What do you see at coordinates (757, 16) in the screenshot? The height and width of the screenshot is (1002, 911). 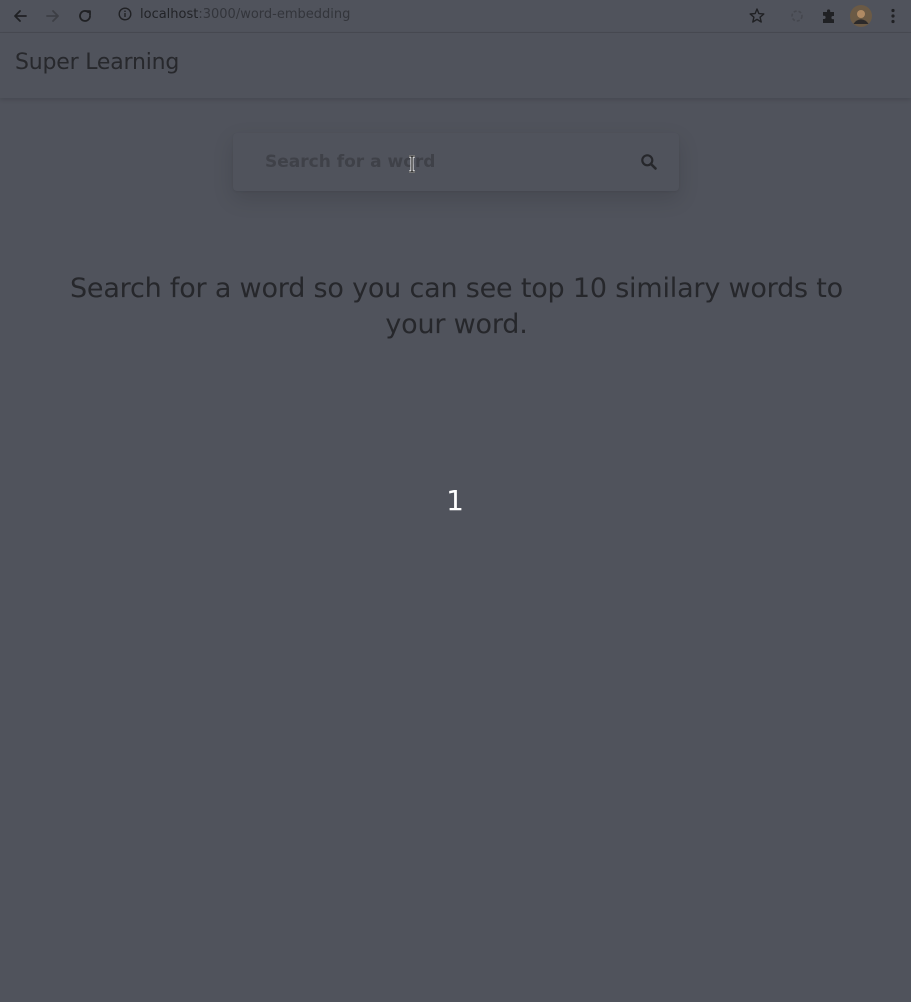 I see `star-icon` at bounding box center [757, 16].